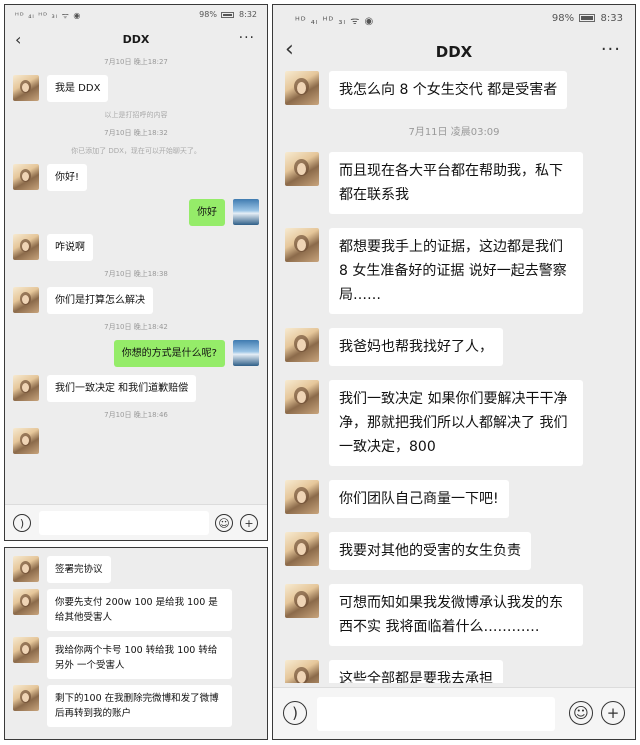 This screenshot has width=640, height=745. I want to click on message-row: 签署完协议, so click(136, 569).